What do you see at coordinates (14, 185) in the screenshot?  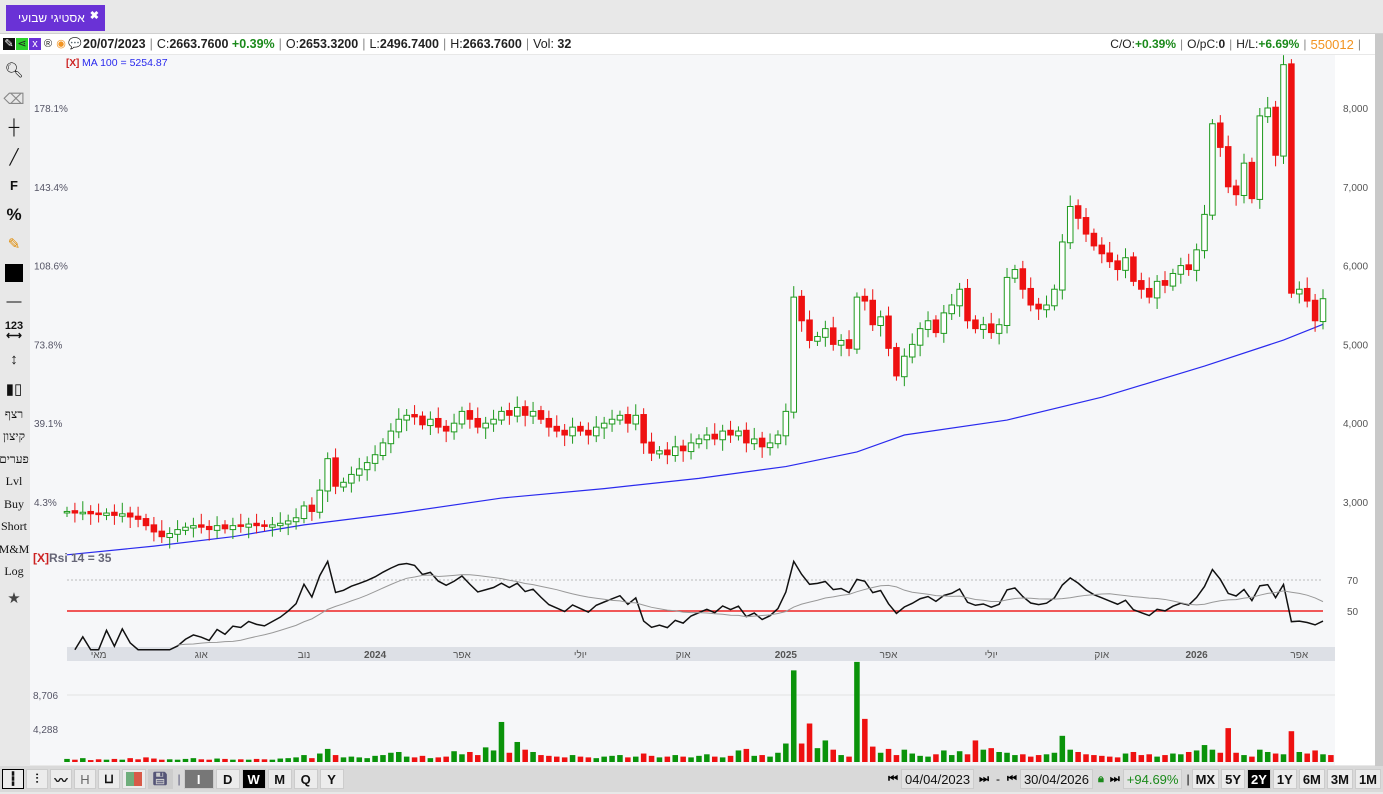 I see `fibonacci-icon: F` at bounding box center [14, 185].